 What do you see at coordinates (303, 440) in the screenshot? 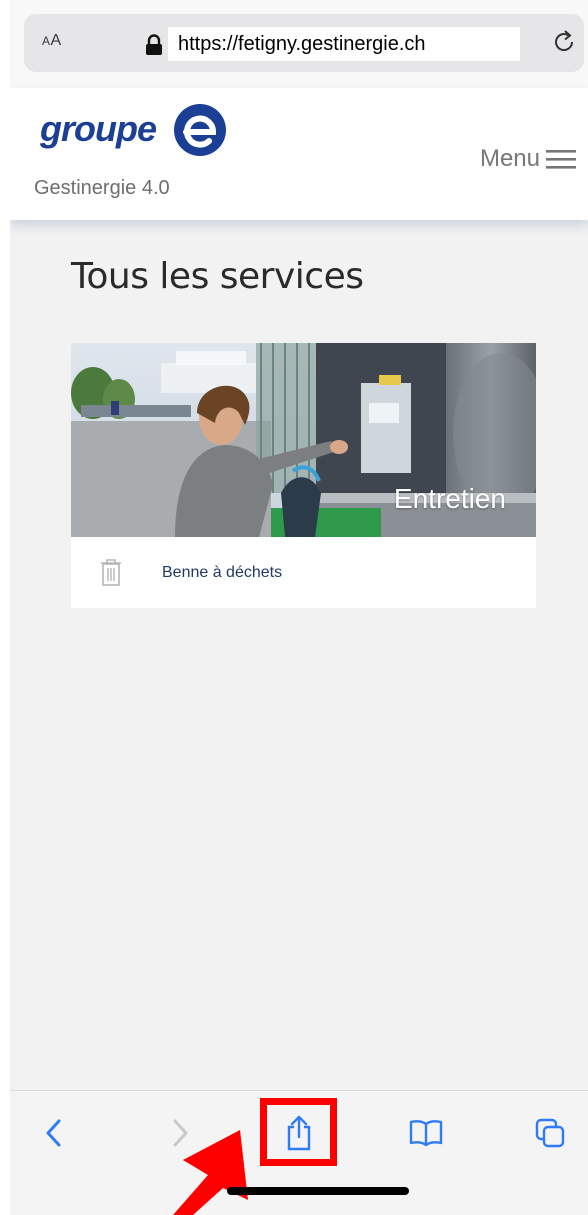
I see `service-card-image: Entretien` at bounding box center [303, 440].